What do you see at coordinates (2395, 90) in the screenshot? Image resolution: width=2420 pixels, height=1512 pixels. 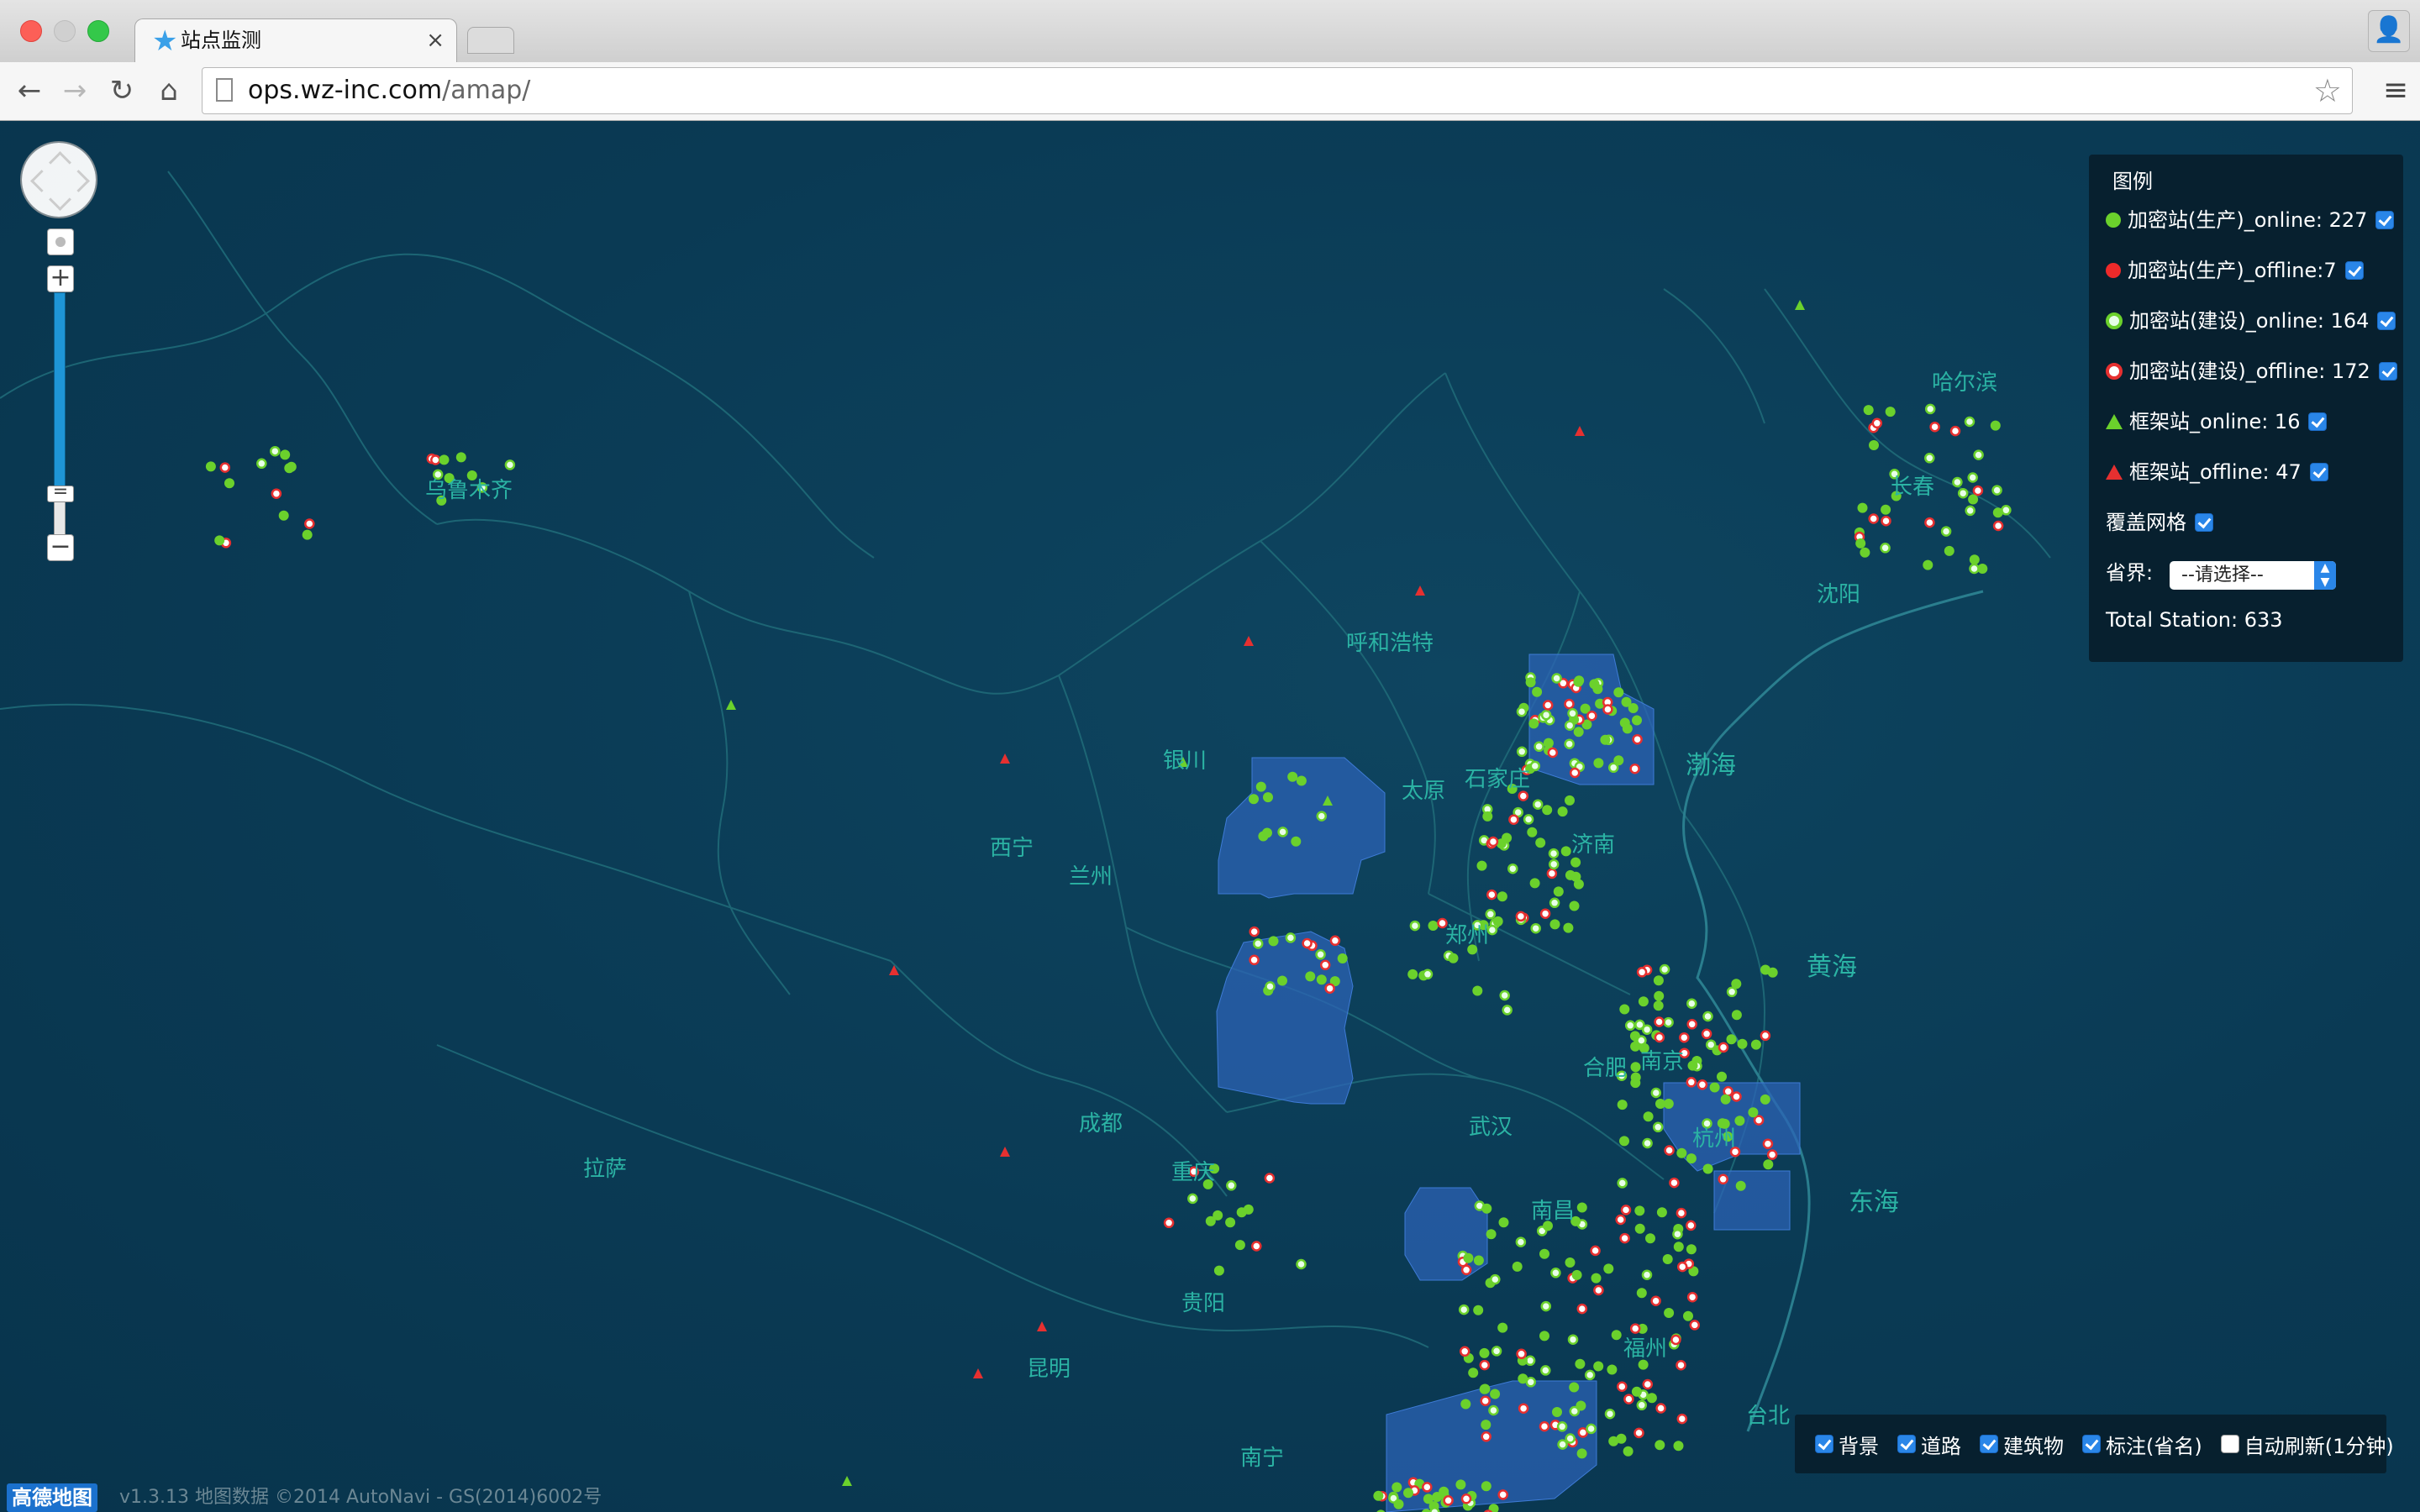 I see `menu-icon: ≡` at bounding box center [2395, 90].